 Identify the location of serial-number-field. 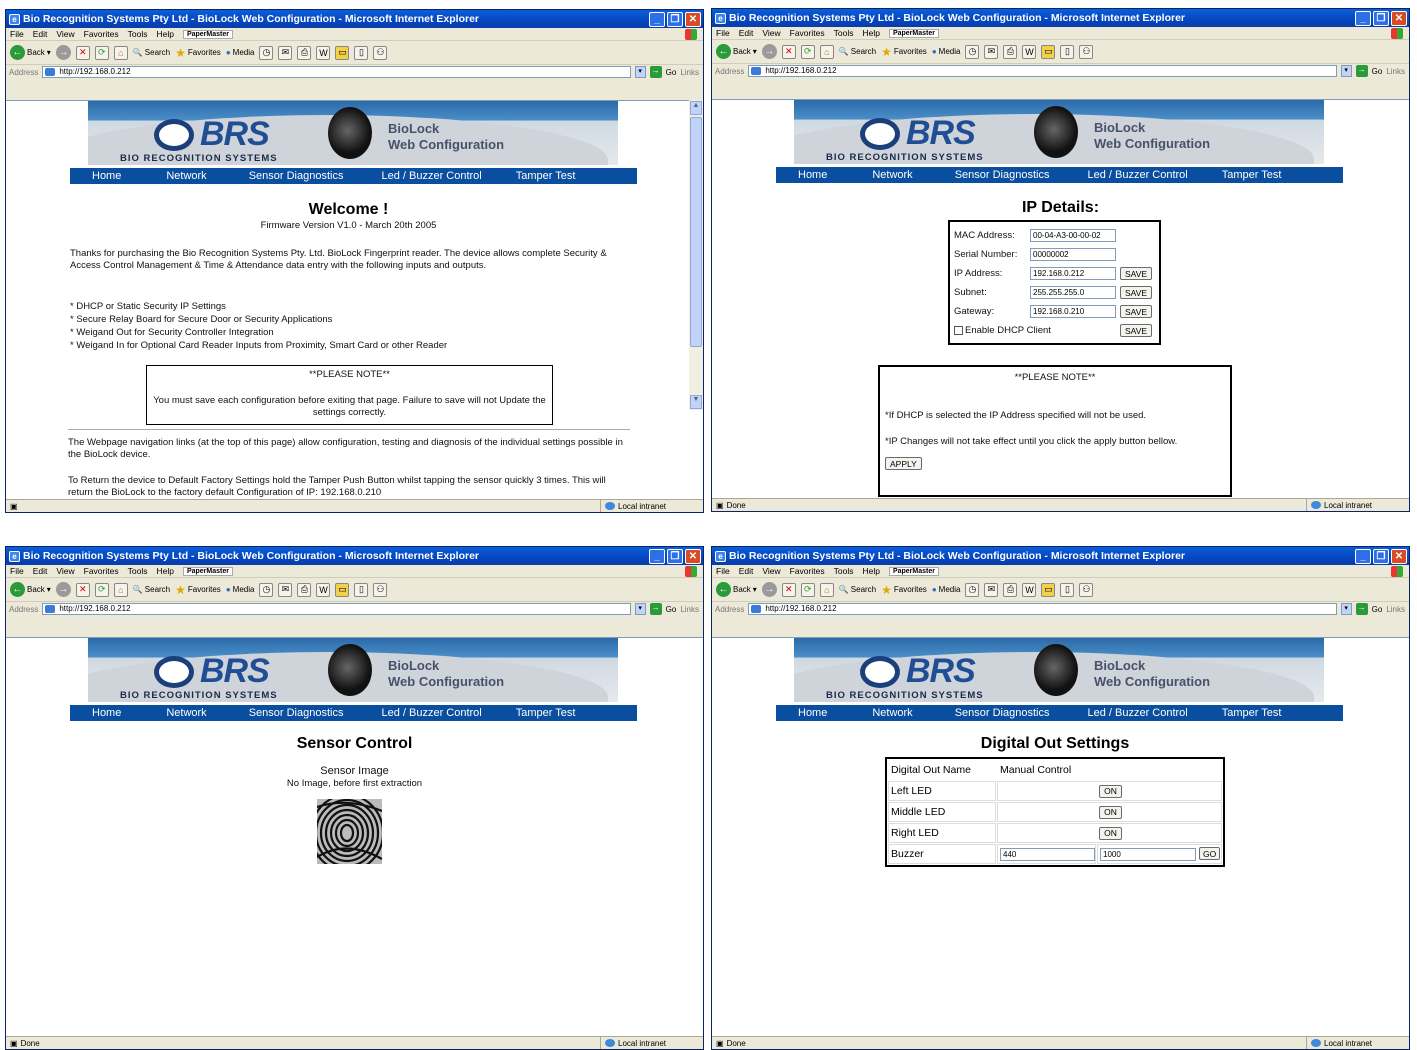
(1073, 254).